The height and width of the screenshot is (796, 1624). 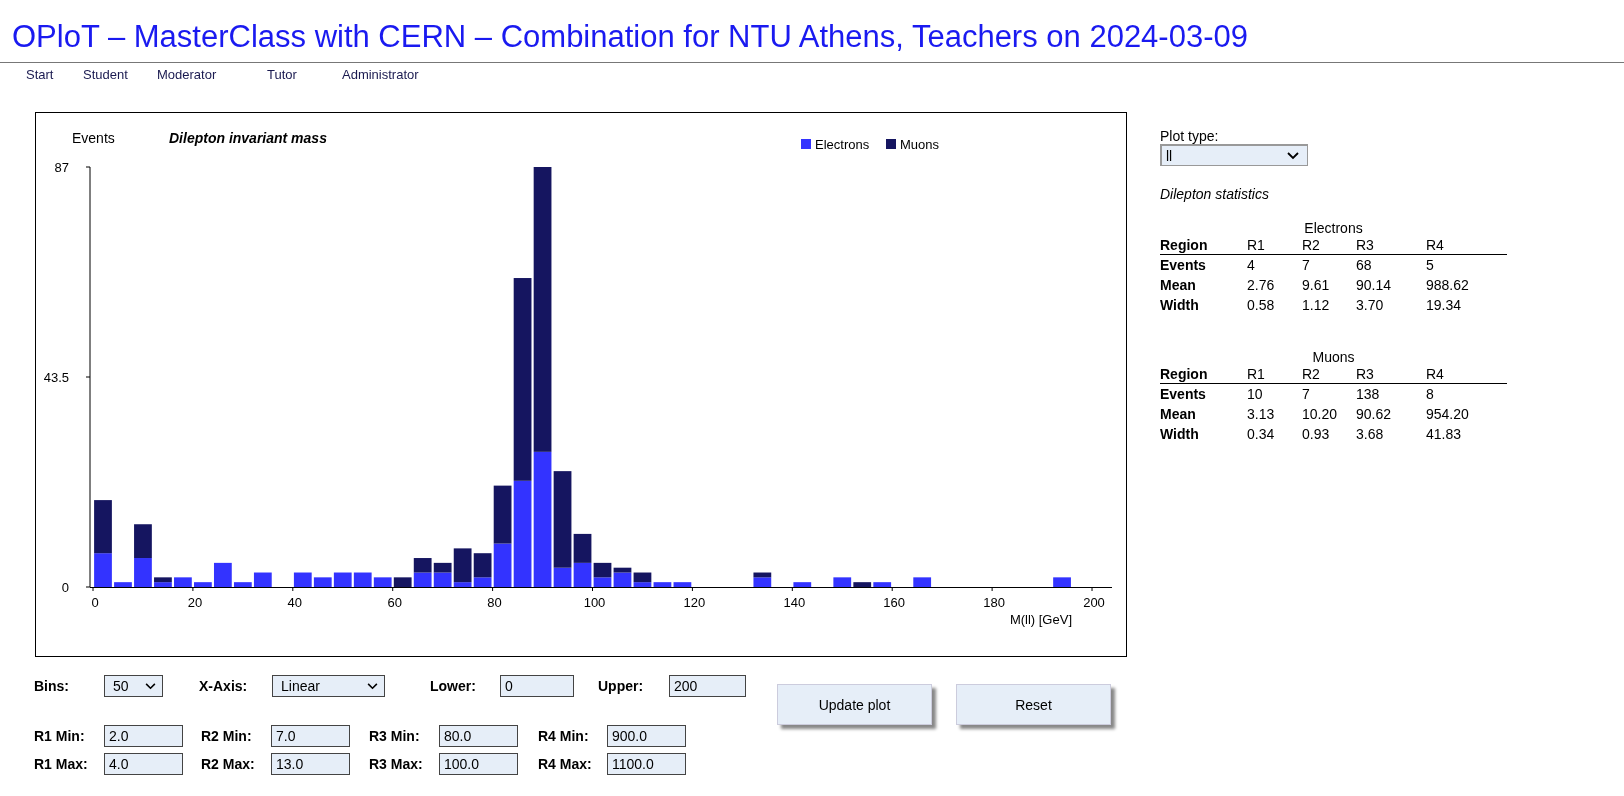 What do you see at coordinates (1329, 434) in the screenshot?
I see `table-cell: 0.93` at bounding box center [1329, 434].